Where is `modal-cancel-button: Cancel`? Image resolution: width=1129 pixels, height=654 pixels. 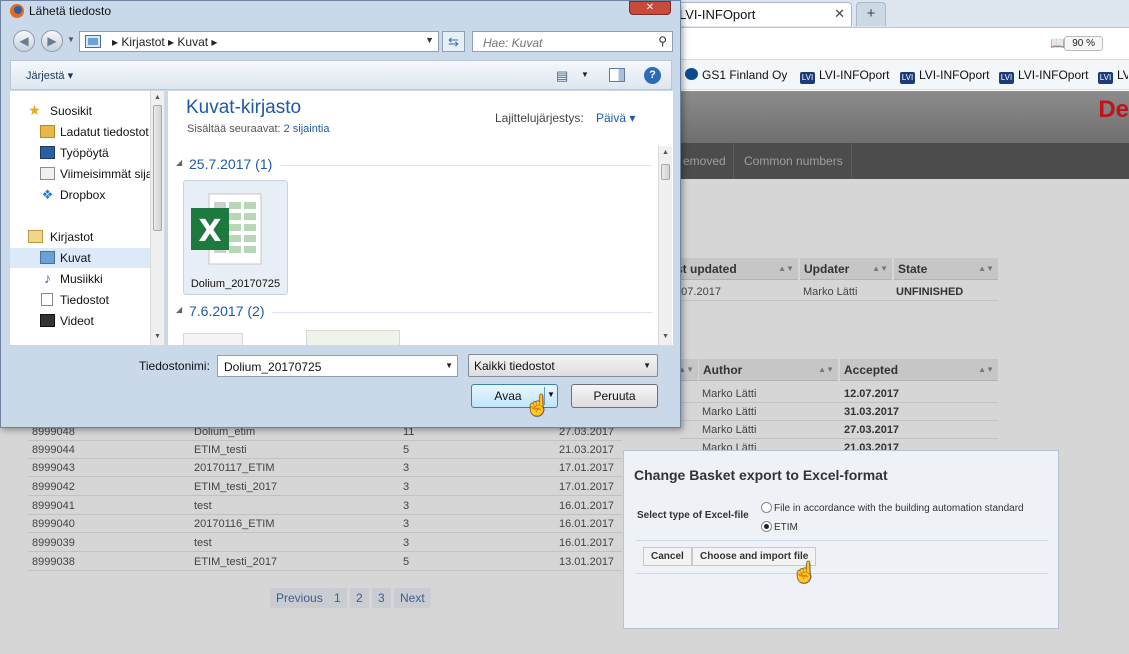 modal-cancel-button: Cancel is located at coordinates (667, 556).